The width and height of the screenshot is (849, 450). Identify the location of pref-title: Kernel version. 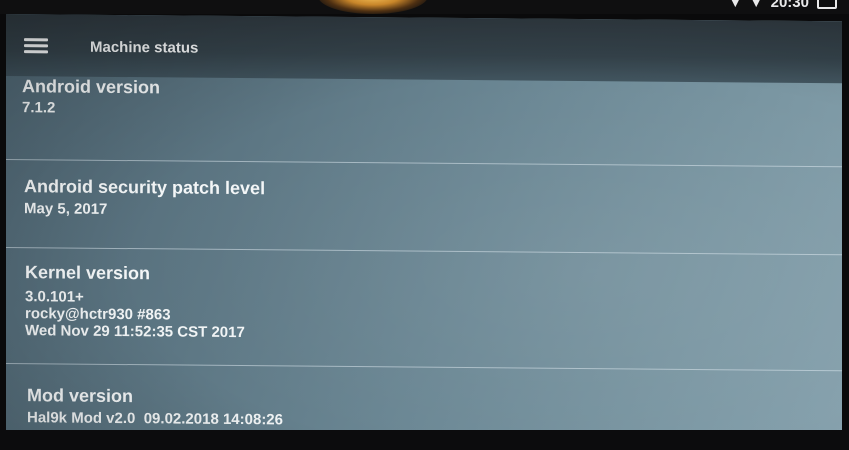
(88, 273).